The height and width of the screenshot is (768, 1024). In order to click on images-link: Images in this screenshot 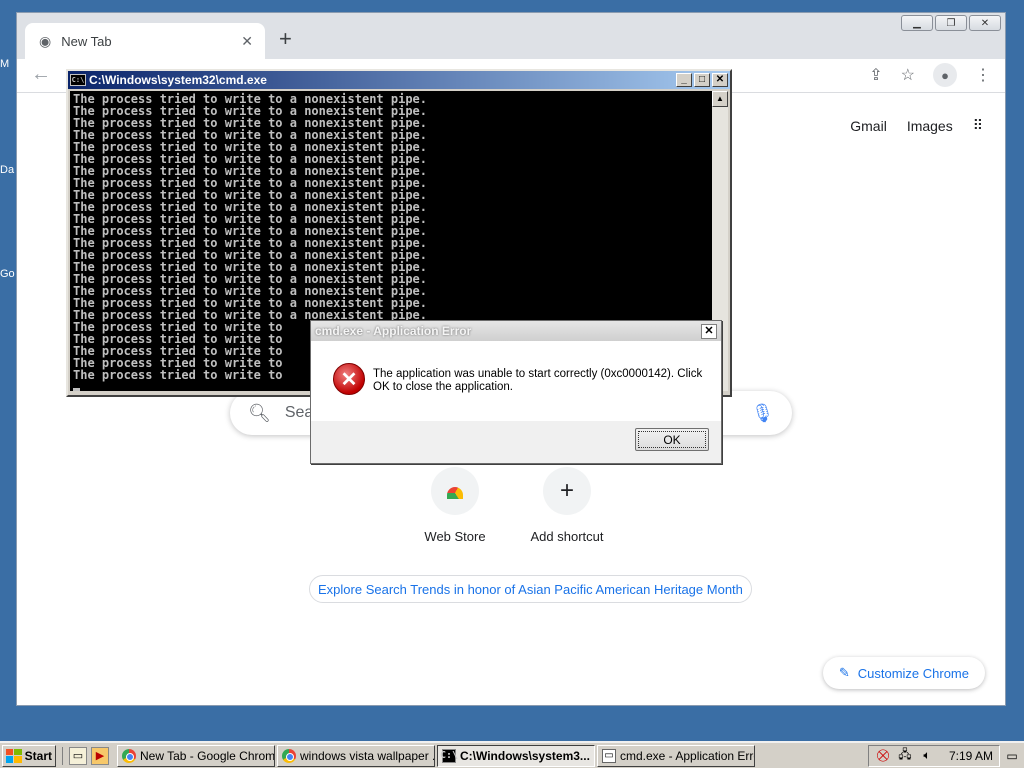, I will do `click(930, 126)`.